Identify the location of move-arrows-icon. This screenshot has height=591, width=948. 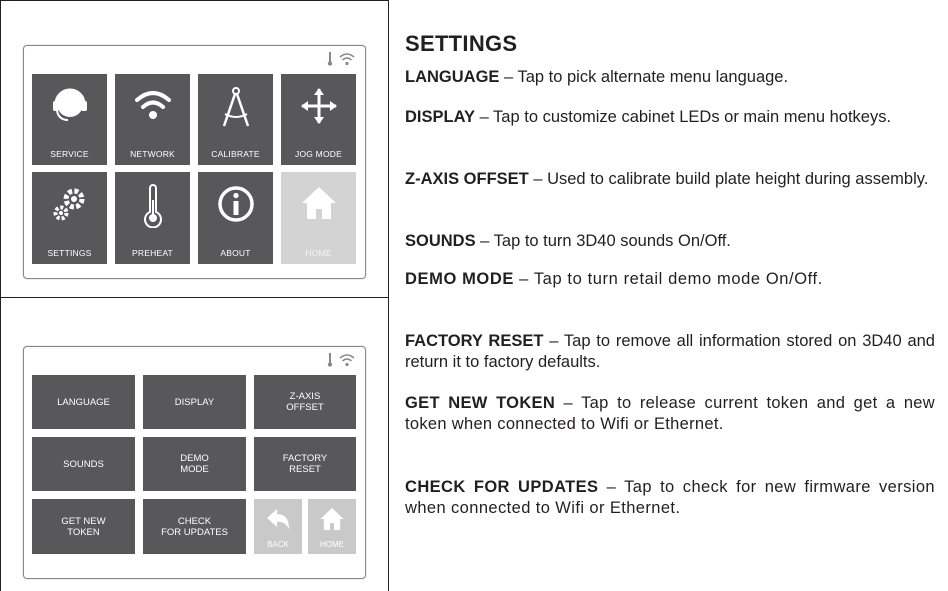
(318, 106).